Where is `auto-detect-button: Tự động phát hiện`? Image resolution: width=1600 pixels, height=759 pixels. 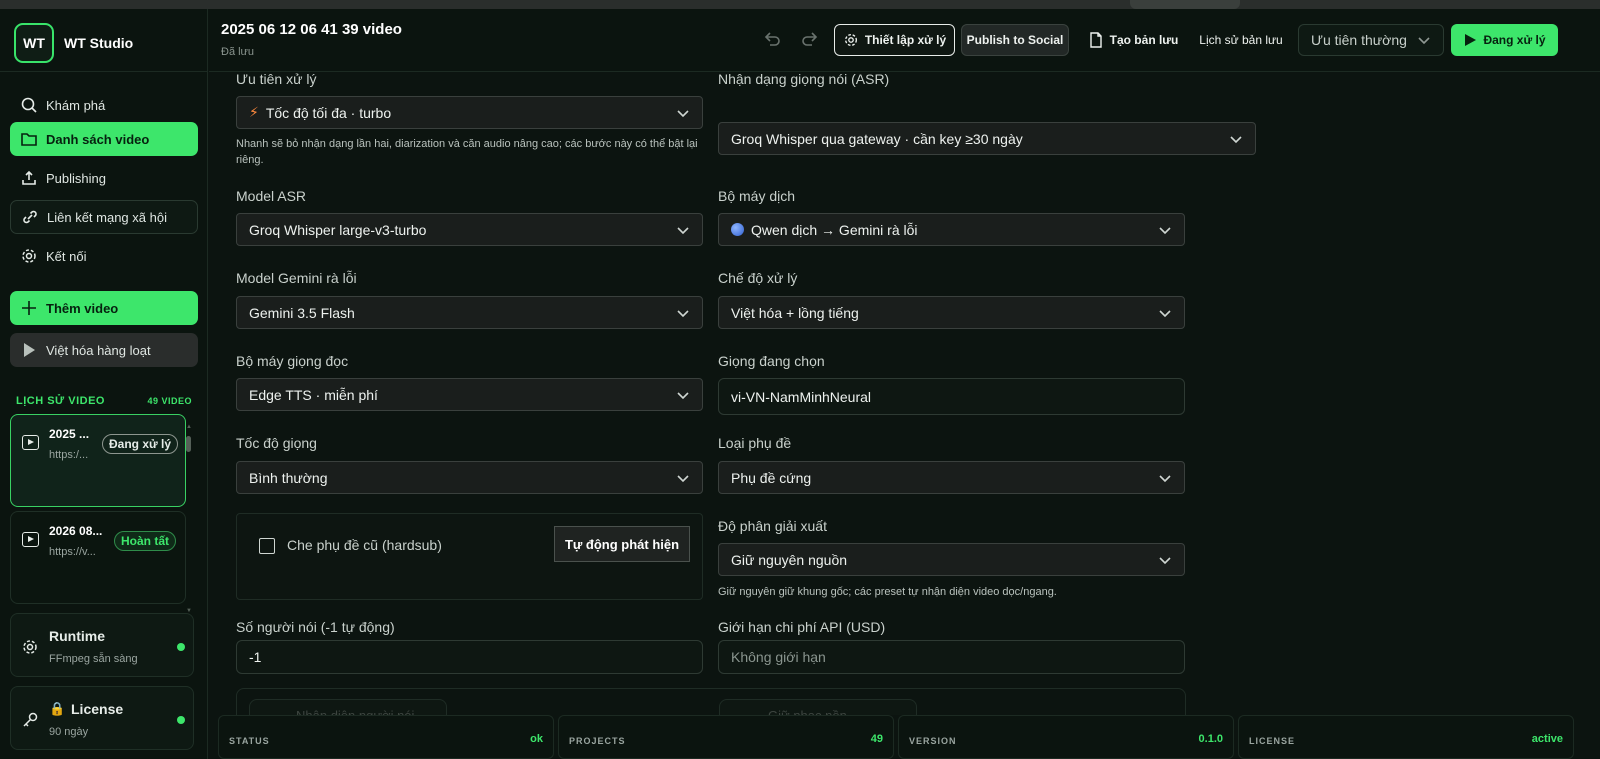
auto-detect-button: Tự động phát hiện is located at coordinates (622, 544).